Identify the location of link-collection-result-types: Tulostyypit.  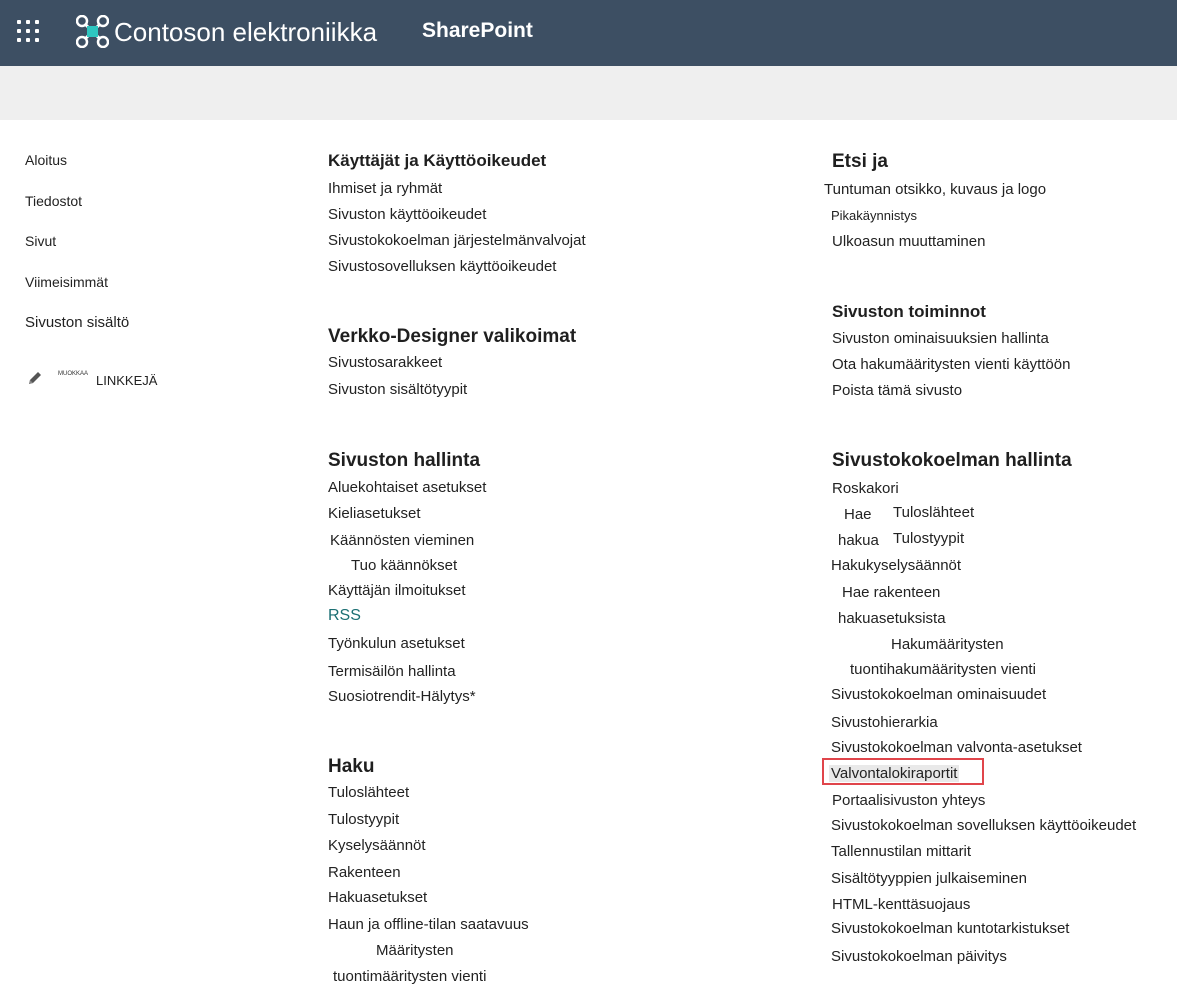
(928, 538).